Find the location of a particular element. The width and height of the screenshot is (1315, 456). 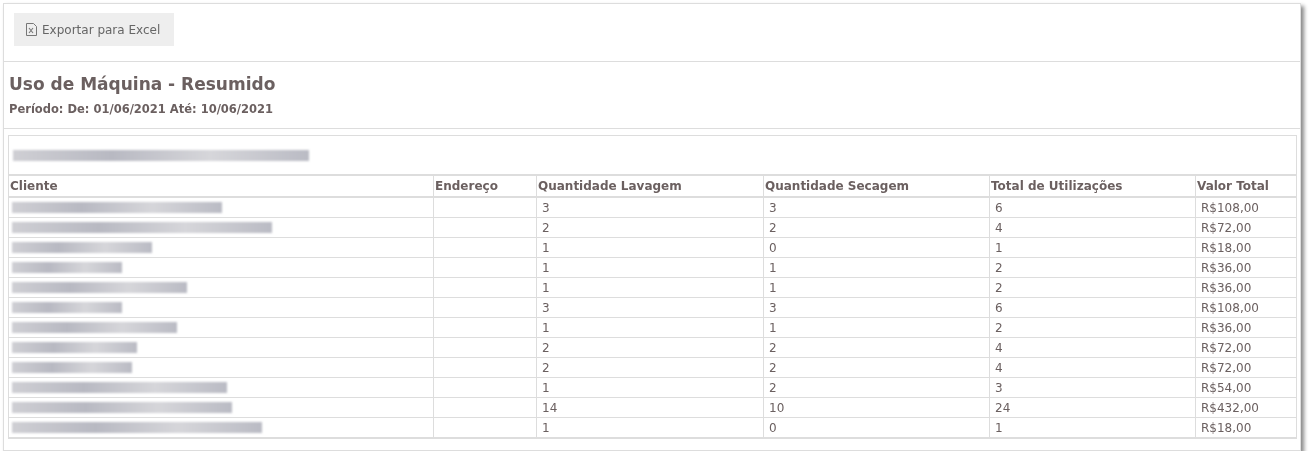

column-header: Valor Total is located at coordinates (1245, 186).